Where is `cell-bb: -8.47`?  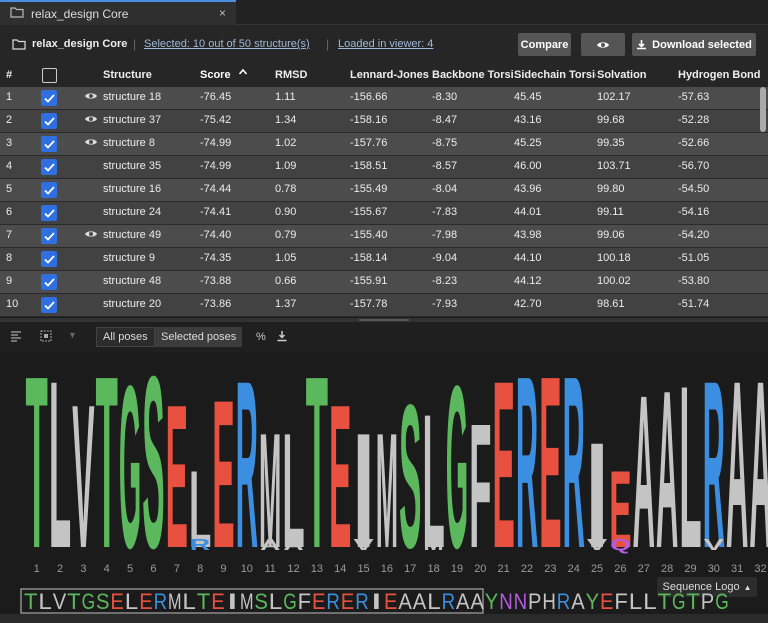 cell-bb: -8.47 is located at coordinates (445, 120).